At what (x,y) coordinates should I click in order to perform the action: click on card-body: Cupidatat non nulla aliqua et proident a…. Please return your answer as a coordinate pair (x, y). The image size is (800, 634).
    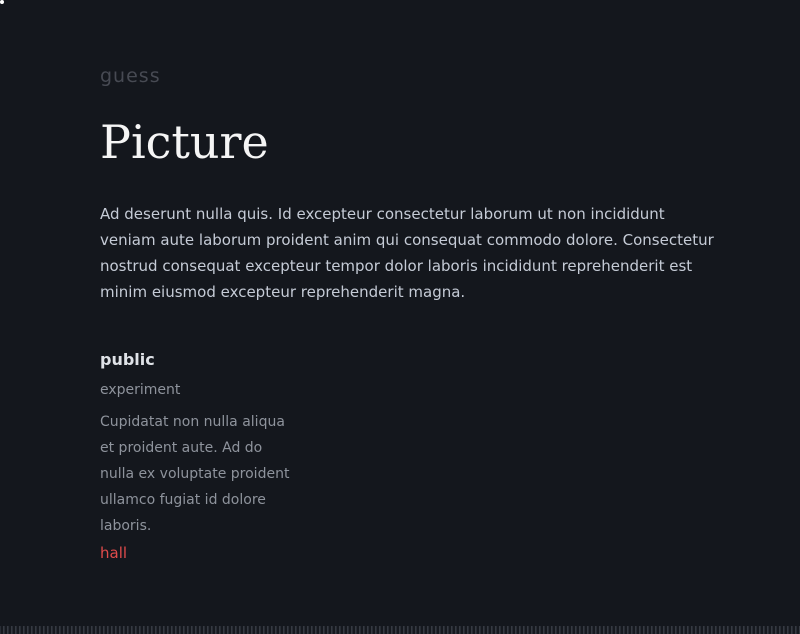
    Looking at the image, I should click on (195, 474).